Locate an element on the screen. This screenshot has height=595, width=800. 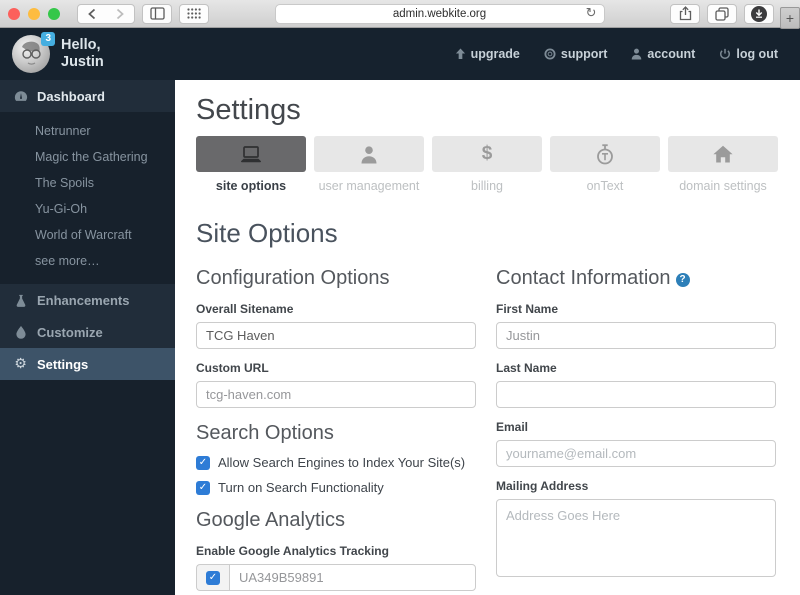
account-link: account is located at coordinates (663, 54).